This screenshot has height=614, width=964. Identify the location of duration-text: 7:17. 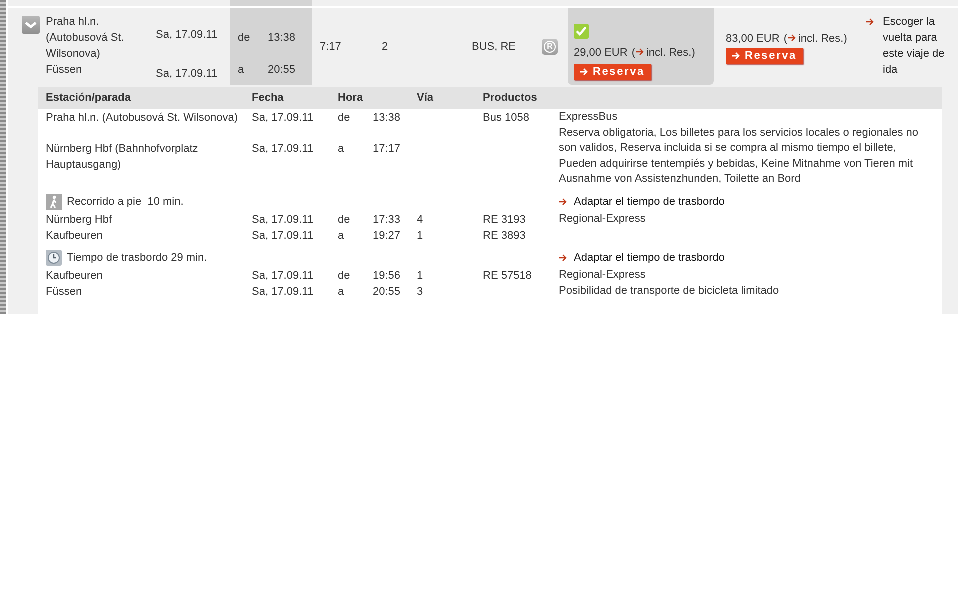
(330, 47).